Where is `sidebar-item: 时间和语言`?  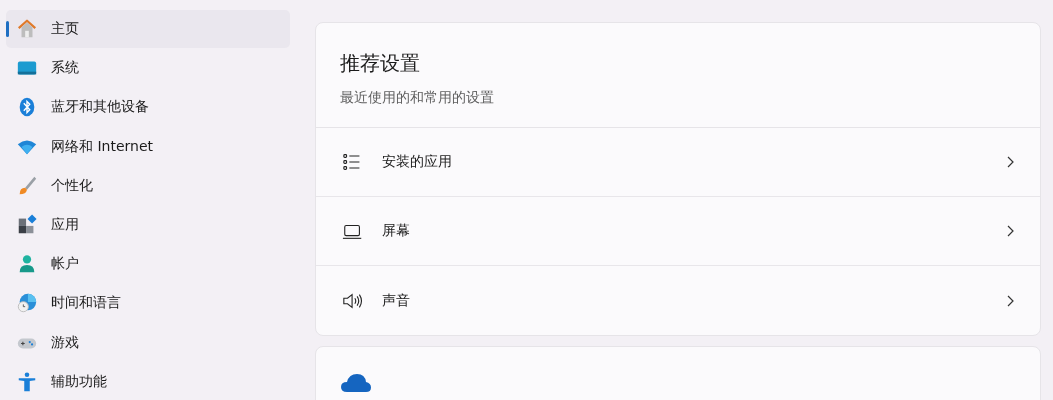
sidebar-item: 时间和语言 is located at coordinates (148, 303).